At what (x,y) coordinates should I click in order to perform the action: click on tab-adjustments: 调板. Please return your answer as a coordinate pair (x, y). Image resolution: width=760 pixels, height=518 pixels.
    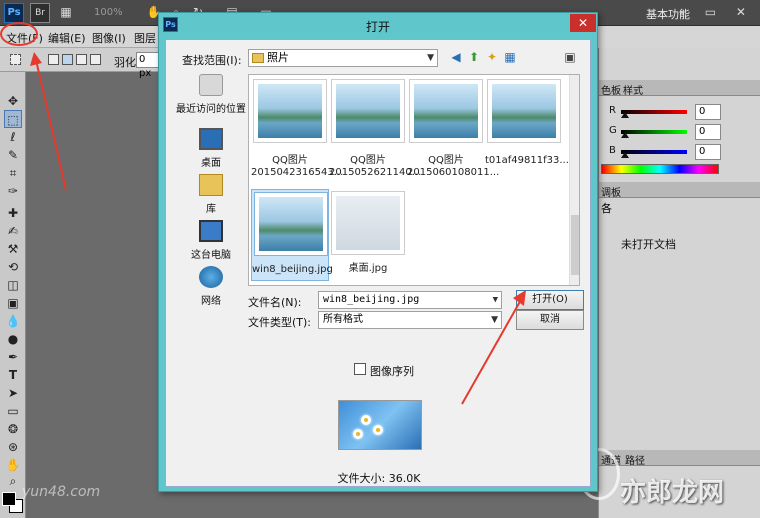
    Looking at the image, I should click on (611, 191).